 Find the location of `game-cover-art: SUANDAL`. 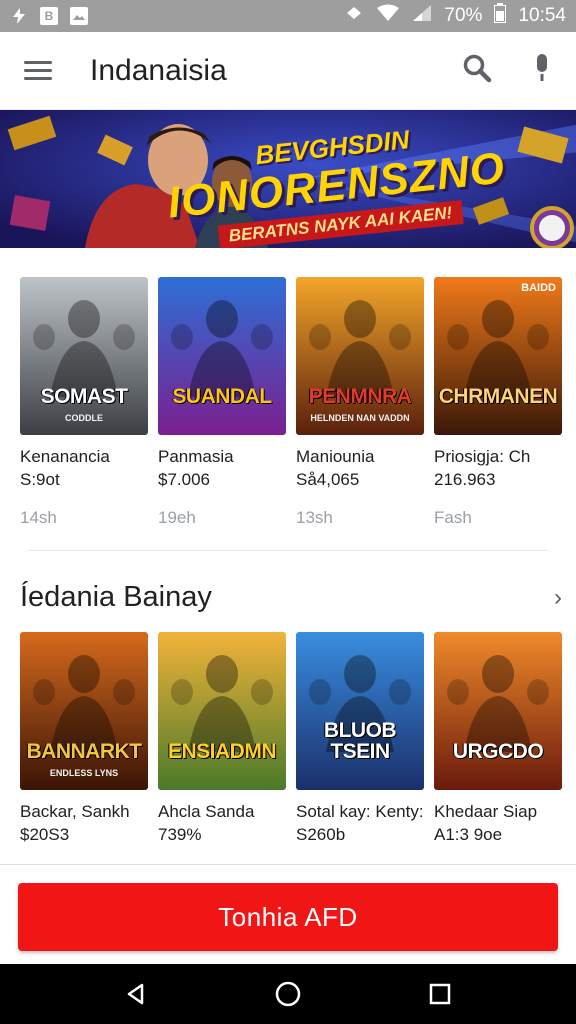

game-cover-art: SUANDAL is located at coordinates (222, 356).